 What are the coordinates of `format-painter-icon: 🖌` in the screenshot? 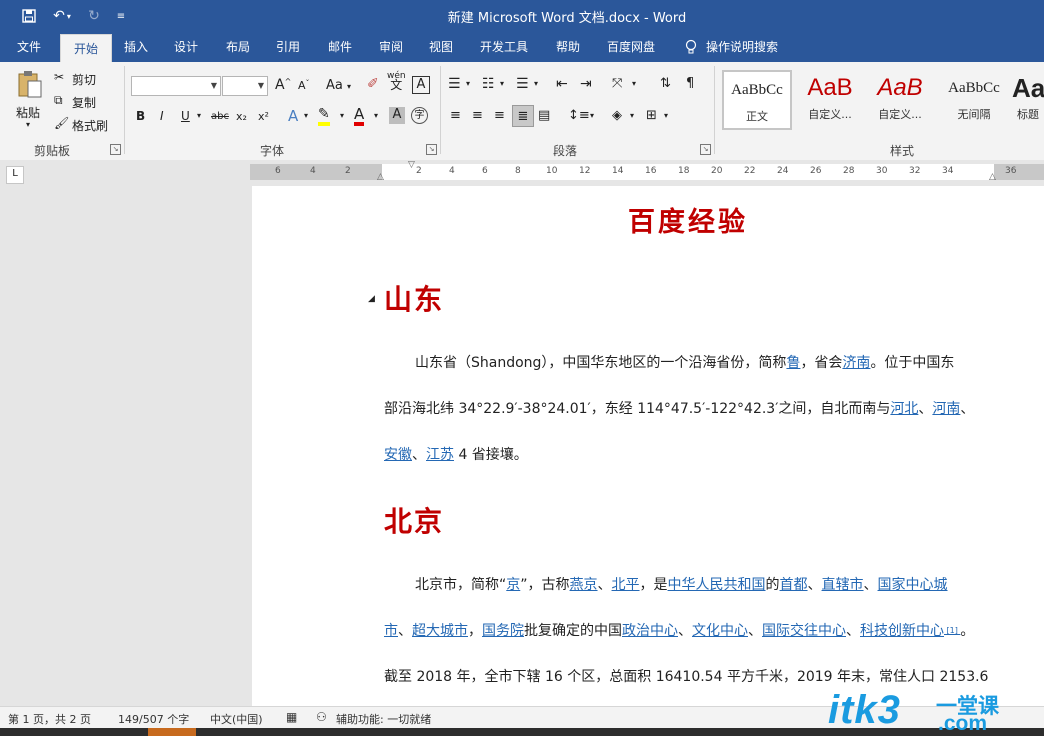 It's located at (61, 123).